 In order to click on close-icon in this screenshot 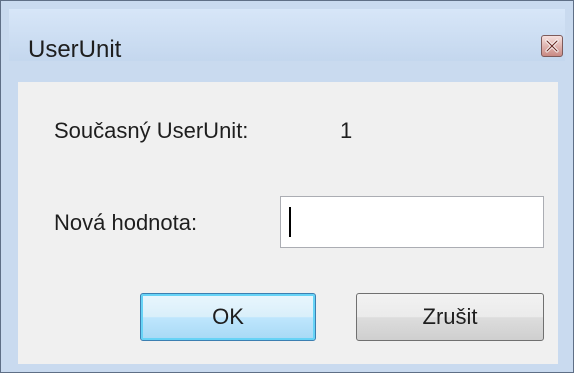, I will do `click(552, 46)`.